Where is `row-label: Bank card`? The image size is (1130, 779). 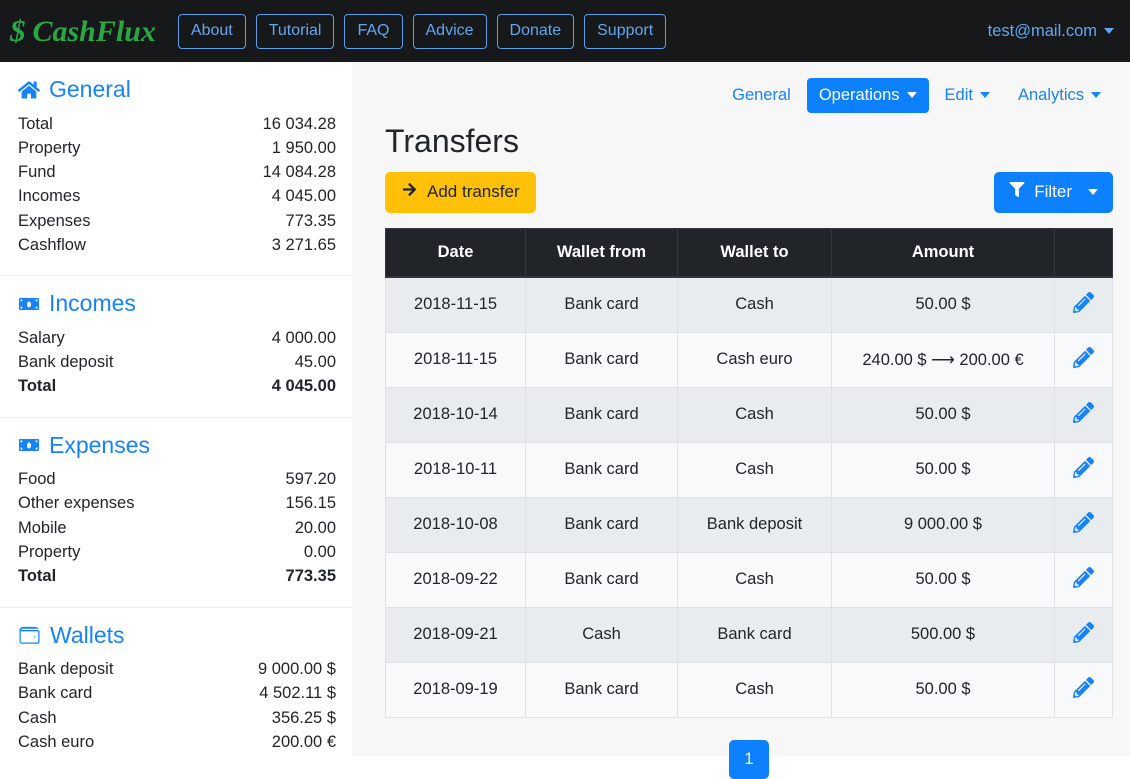 row-label: Bank card is located at coordinates (55, 693).